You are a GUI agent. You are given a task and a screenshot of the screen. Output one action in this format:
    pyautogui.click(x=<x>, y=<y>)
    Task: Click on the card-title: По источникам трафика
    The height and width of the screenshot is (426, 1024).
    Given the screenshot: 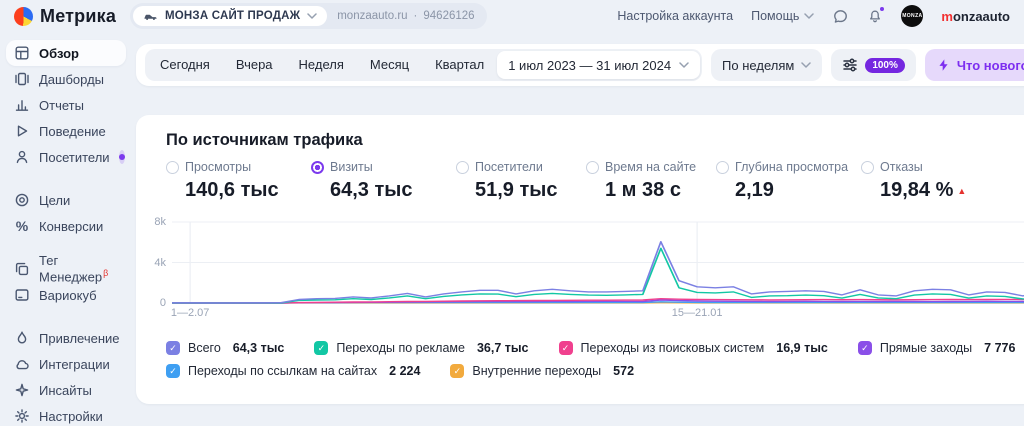 What is the action you would take?
    pyautogui.click(x=264, y=140)
    